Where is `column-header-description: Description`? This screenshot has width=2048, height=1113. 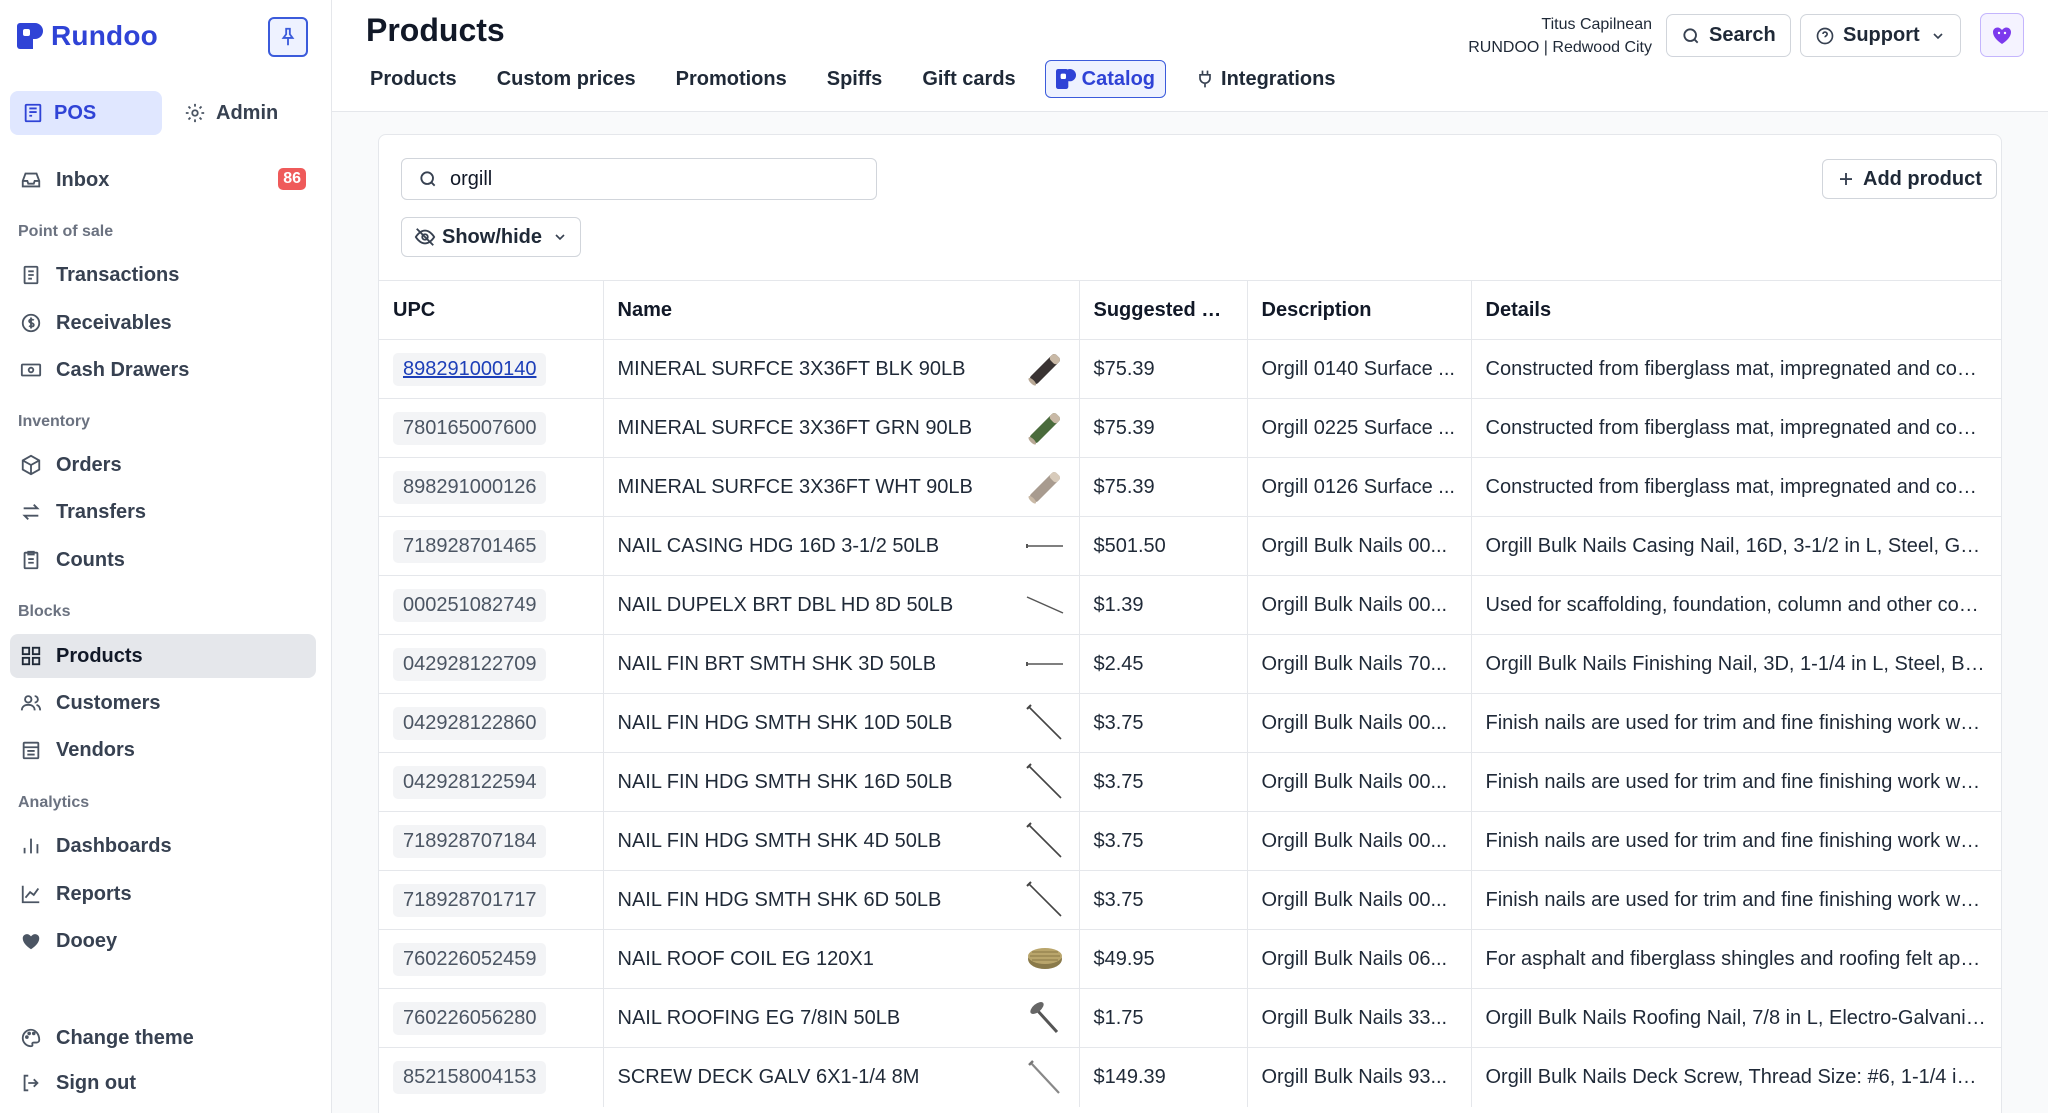 column-header-description: Description is located at coordinates (1359, 310).